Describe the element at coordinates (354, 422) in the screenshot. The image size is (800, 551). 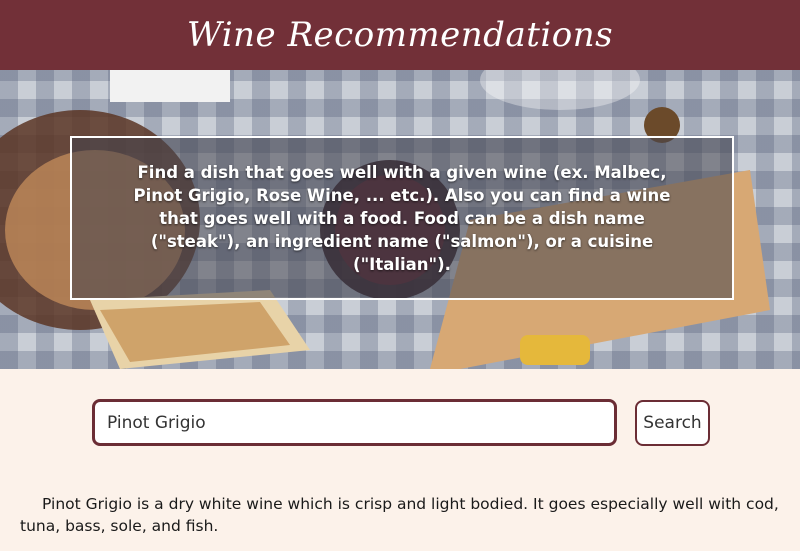
I see `search-input` at that location.